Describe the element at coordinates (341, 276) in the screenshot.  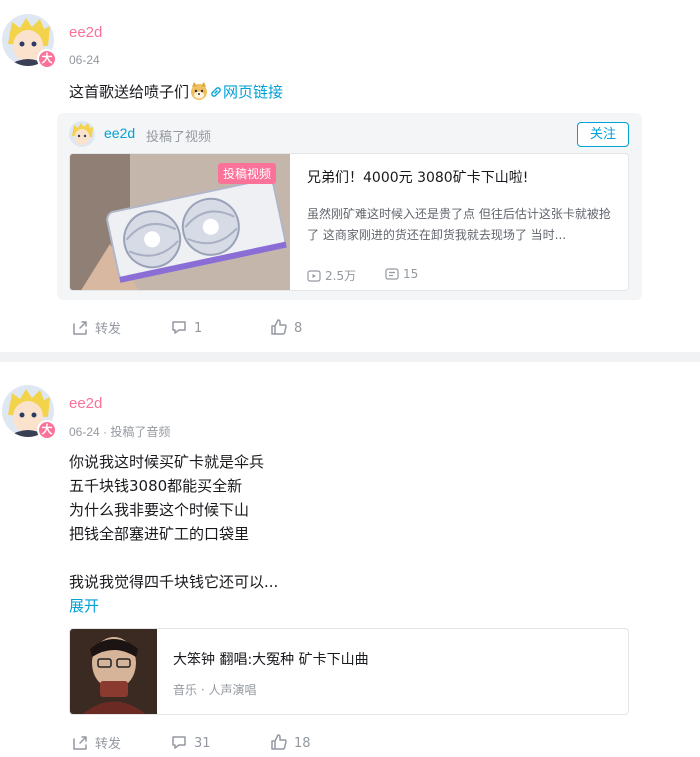
I see `play-count-value: 2.5万` at that location.